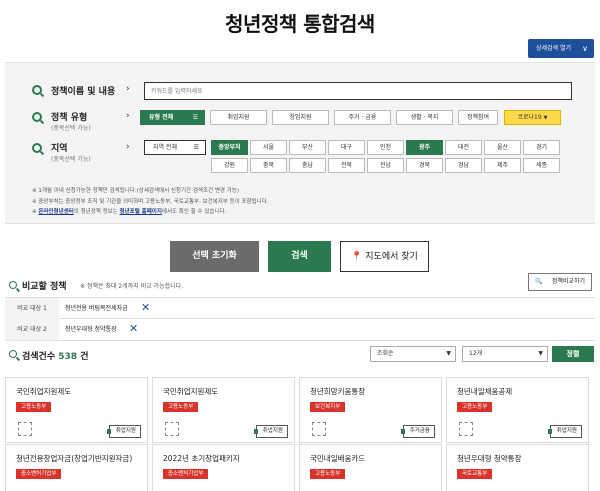 This screenshot has width=600, height=491. What do you see at coordinates (362, 117) in the screenshot?
I see `type-chip-housing: 주거 · 금융` at bounding box center [362, 117].